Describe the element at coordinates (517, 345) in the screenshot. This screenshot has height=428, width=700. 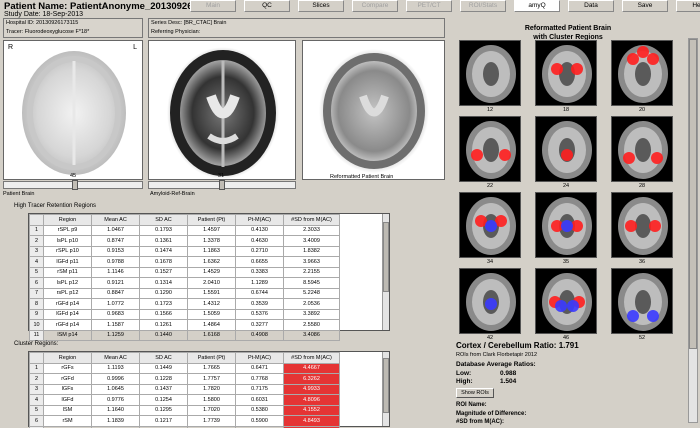
I see `cortex-cerebellum-ratio: Cortex / Cerebellum Ratio: 1.791` at that location.